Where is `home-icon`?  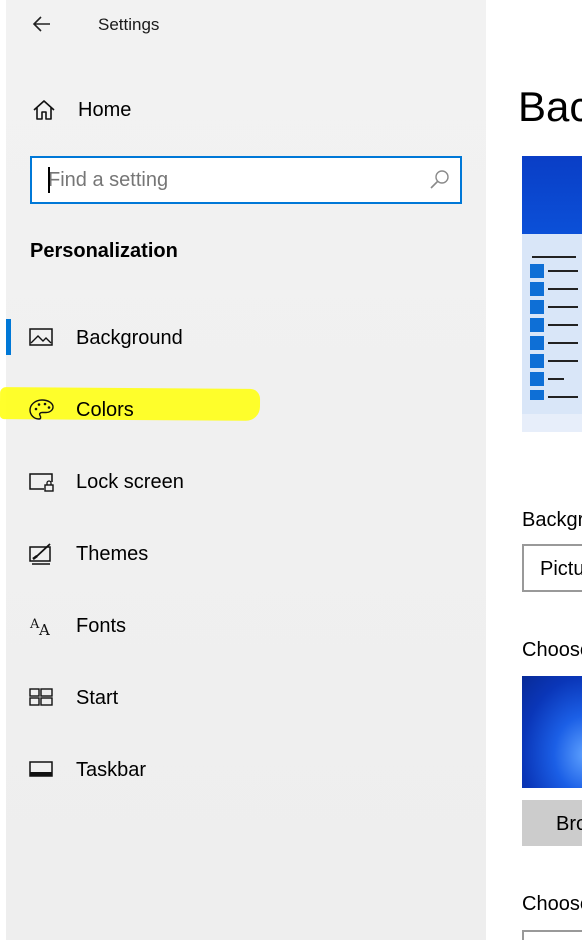
home-icon is located at coordinates (44, 110).